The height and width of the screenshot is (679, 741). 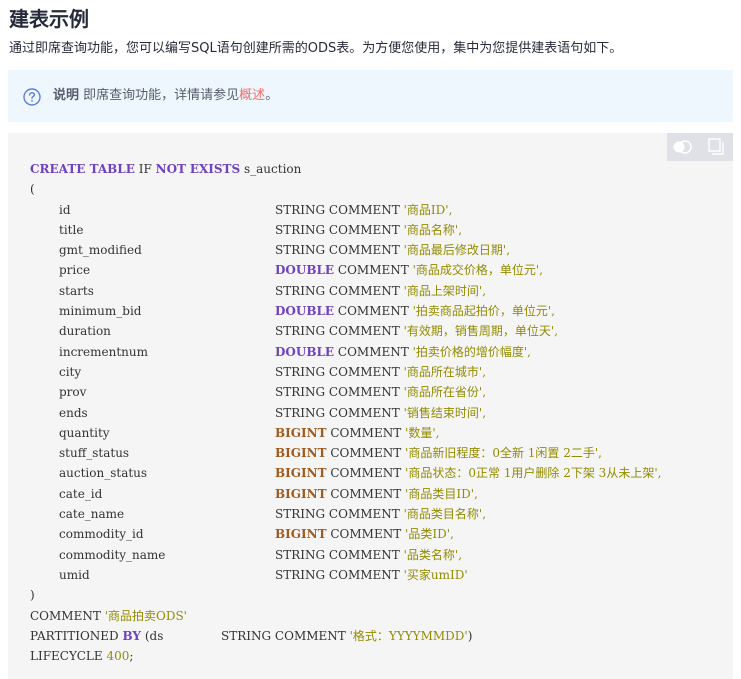 I want to click on column-line: city STRING COMMENT '商品所在城市',, so click(x=258, y=372).